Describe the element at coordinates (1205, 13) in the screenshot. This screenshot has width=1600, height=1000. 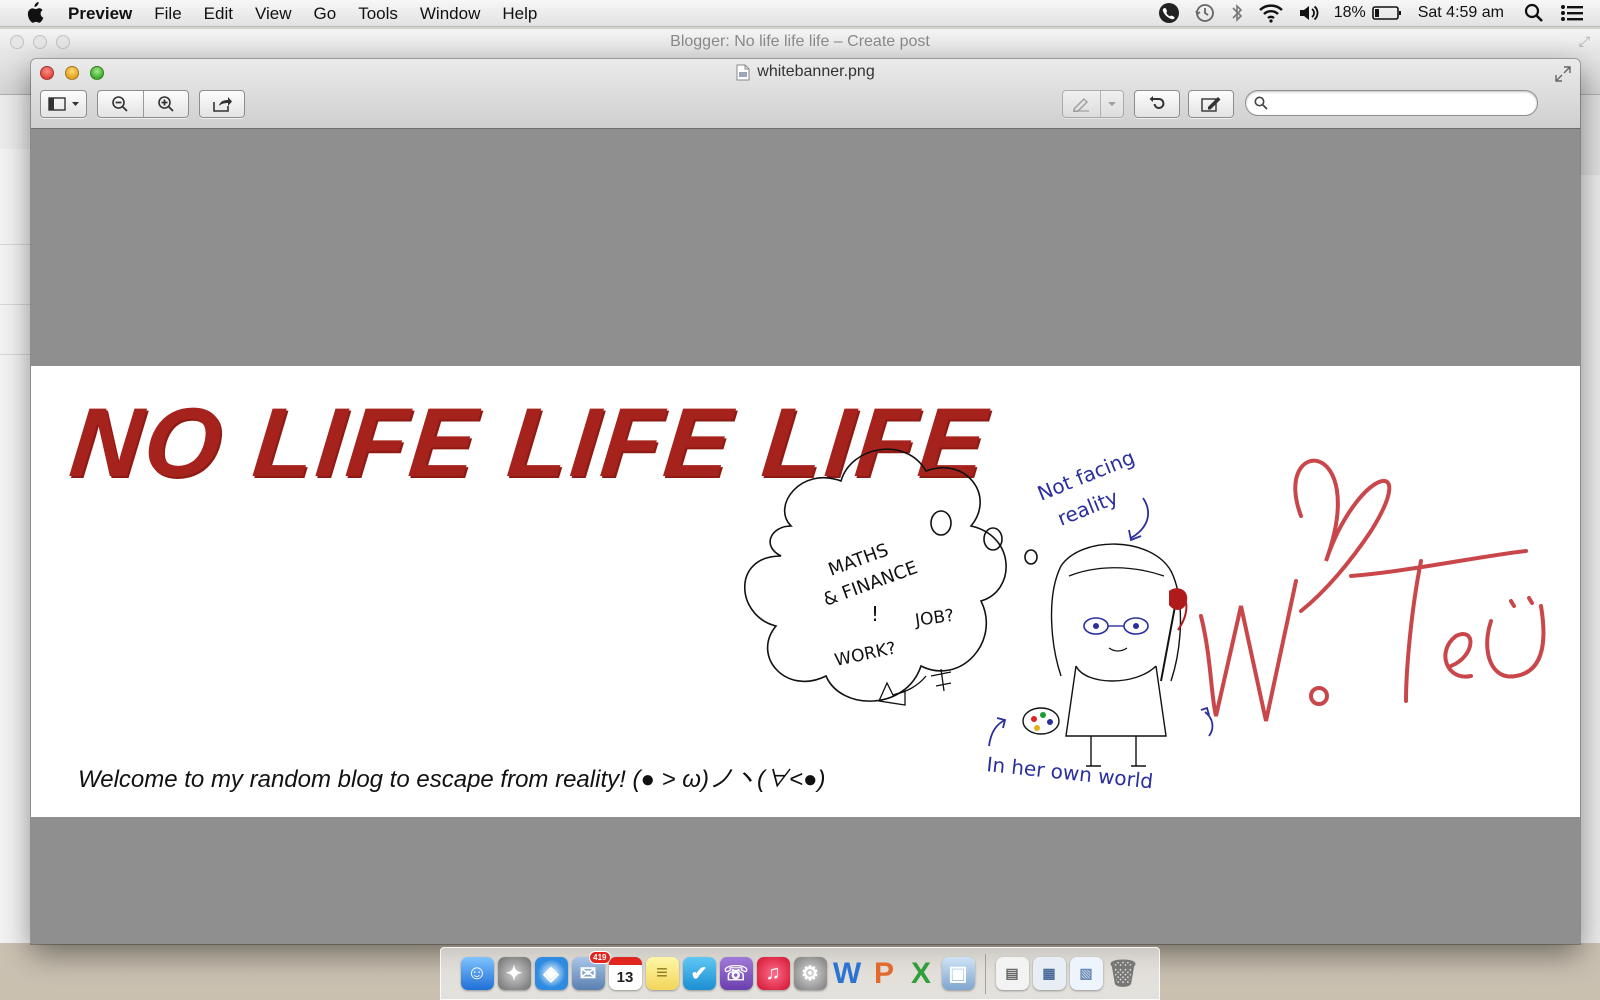
I see `time-machine-icon` at that location.